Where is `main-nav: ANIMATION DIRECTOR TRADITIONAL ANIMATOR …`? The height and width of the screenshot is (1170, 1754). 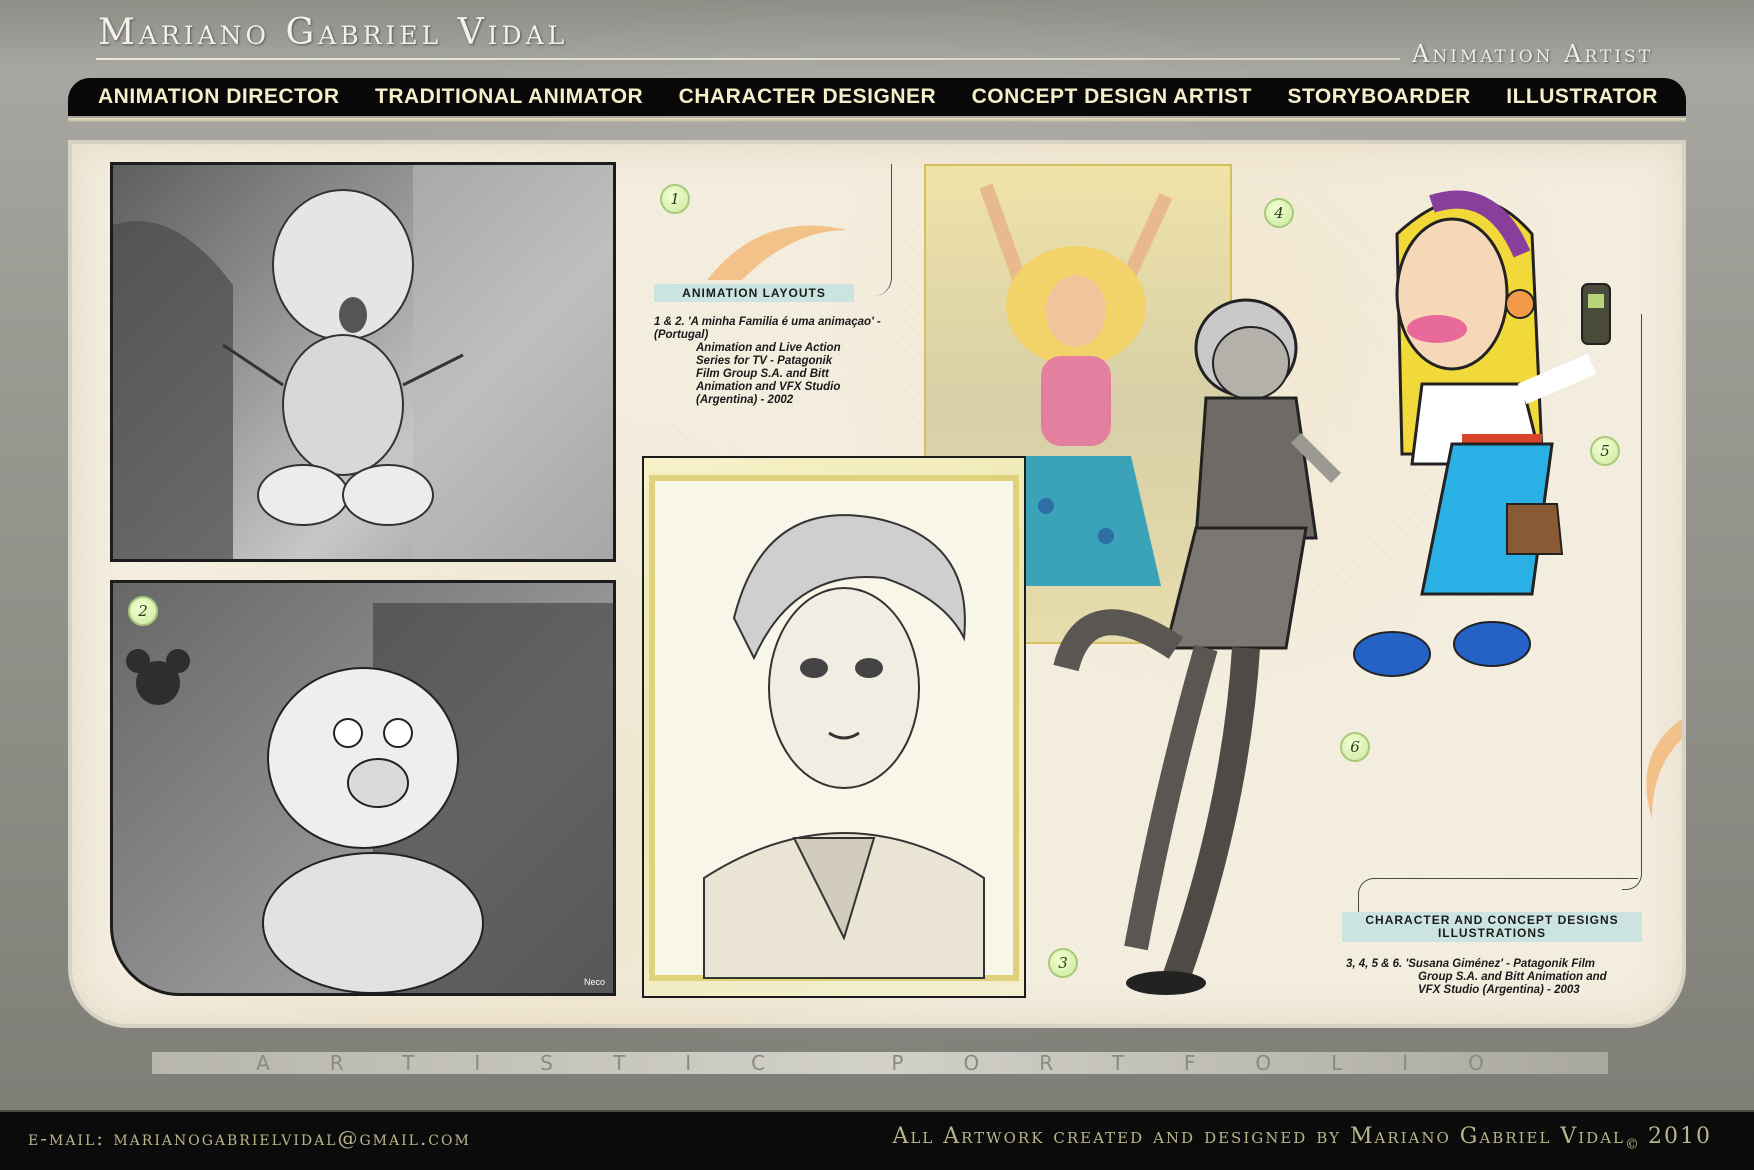
main-nav: ANIMATION DIRECTOR TRADITIONAL ANIMATOR … is located at coordinates (877, 97).